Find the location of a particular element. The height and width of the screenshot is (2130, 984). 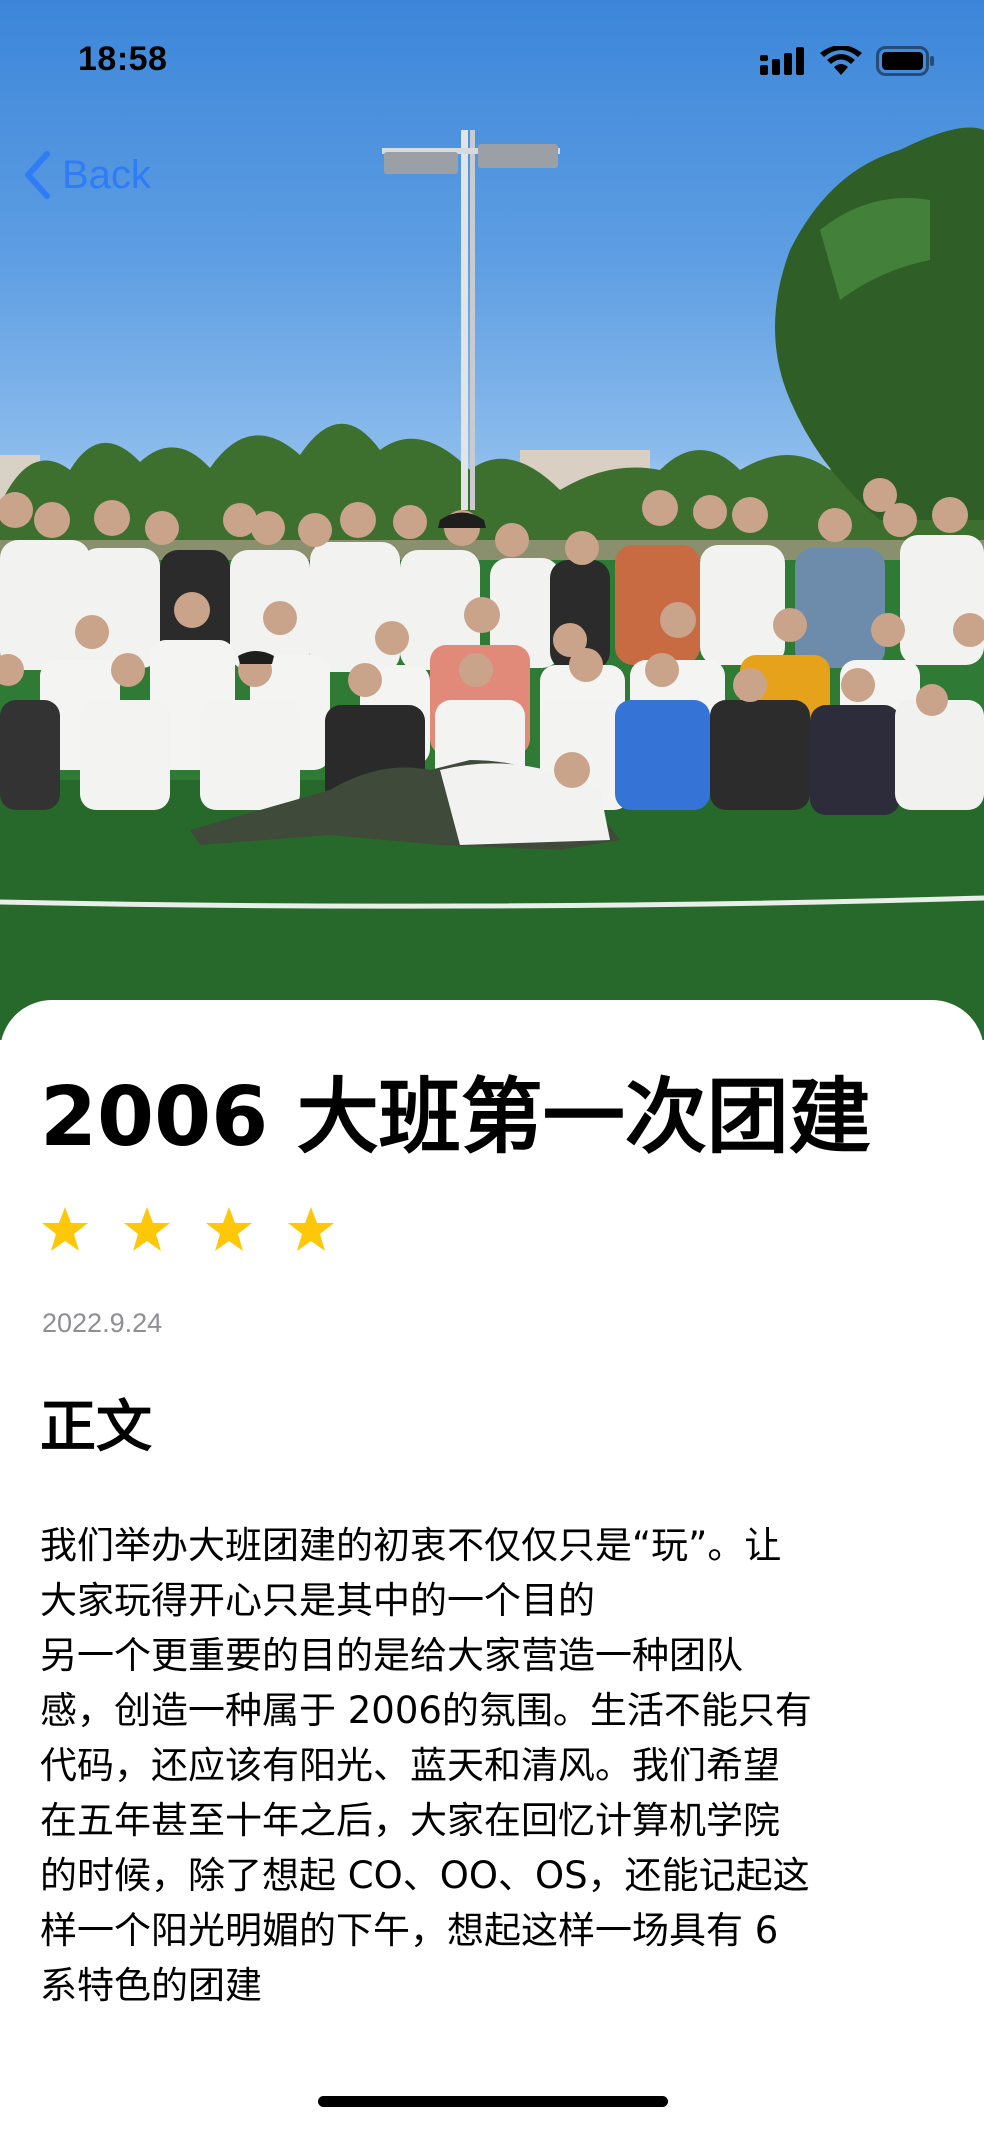

section-heading: 正文 is located at coordinates (96, 1427).